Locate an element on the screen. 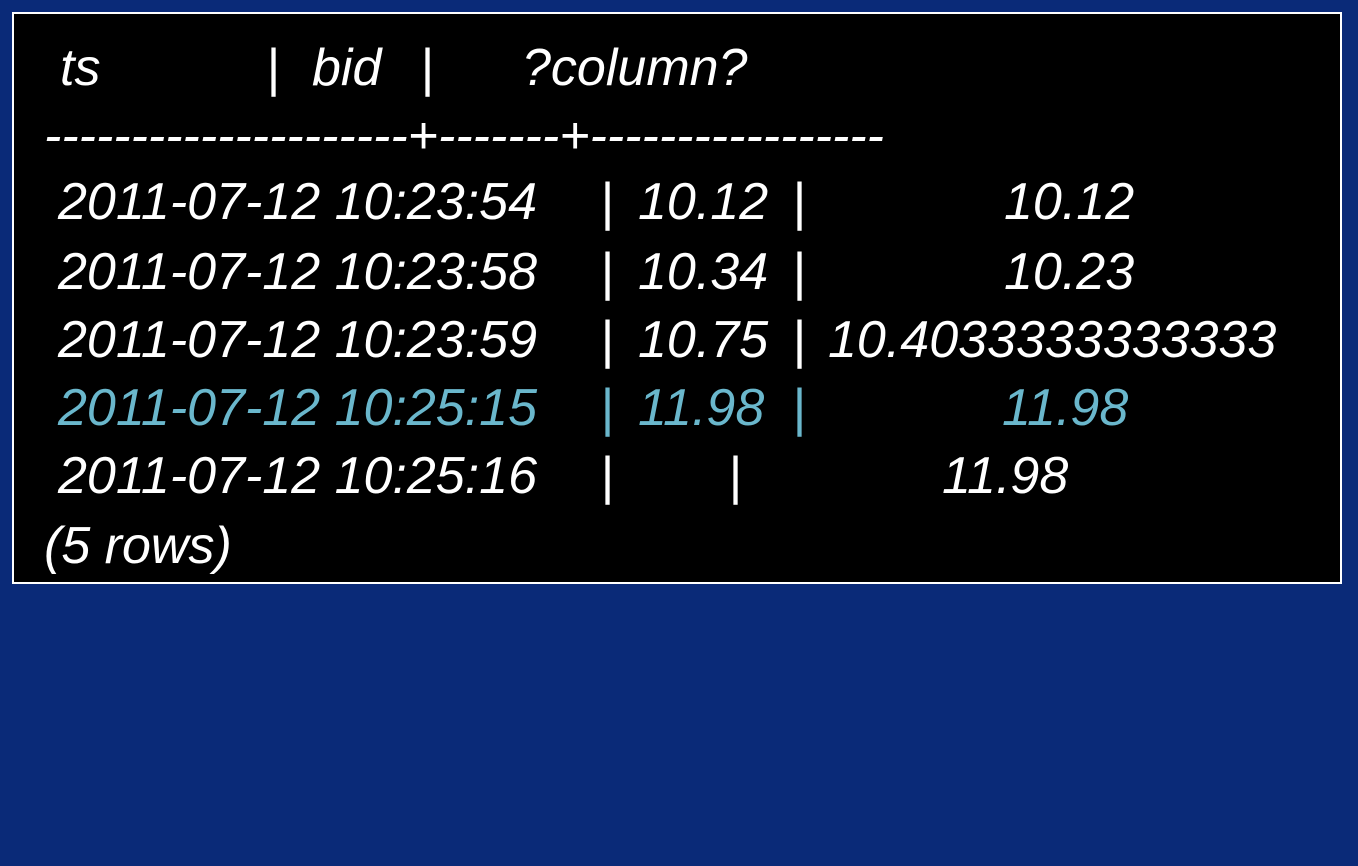 This screenshot has width=1358, height=866. cell-value: 10.4033333333333 is located at coordinates (1052, 340).